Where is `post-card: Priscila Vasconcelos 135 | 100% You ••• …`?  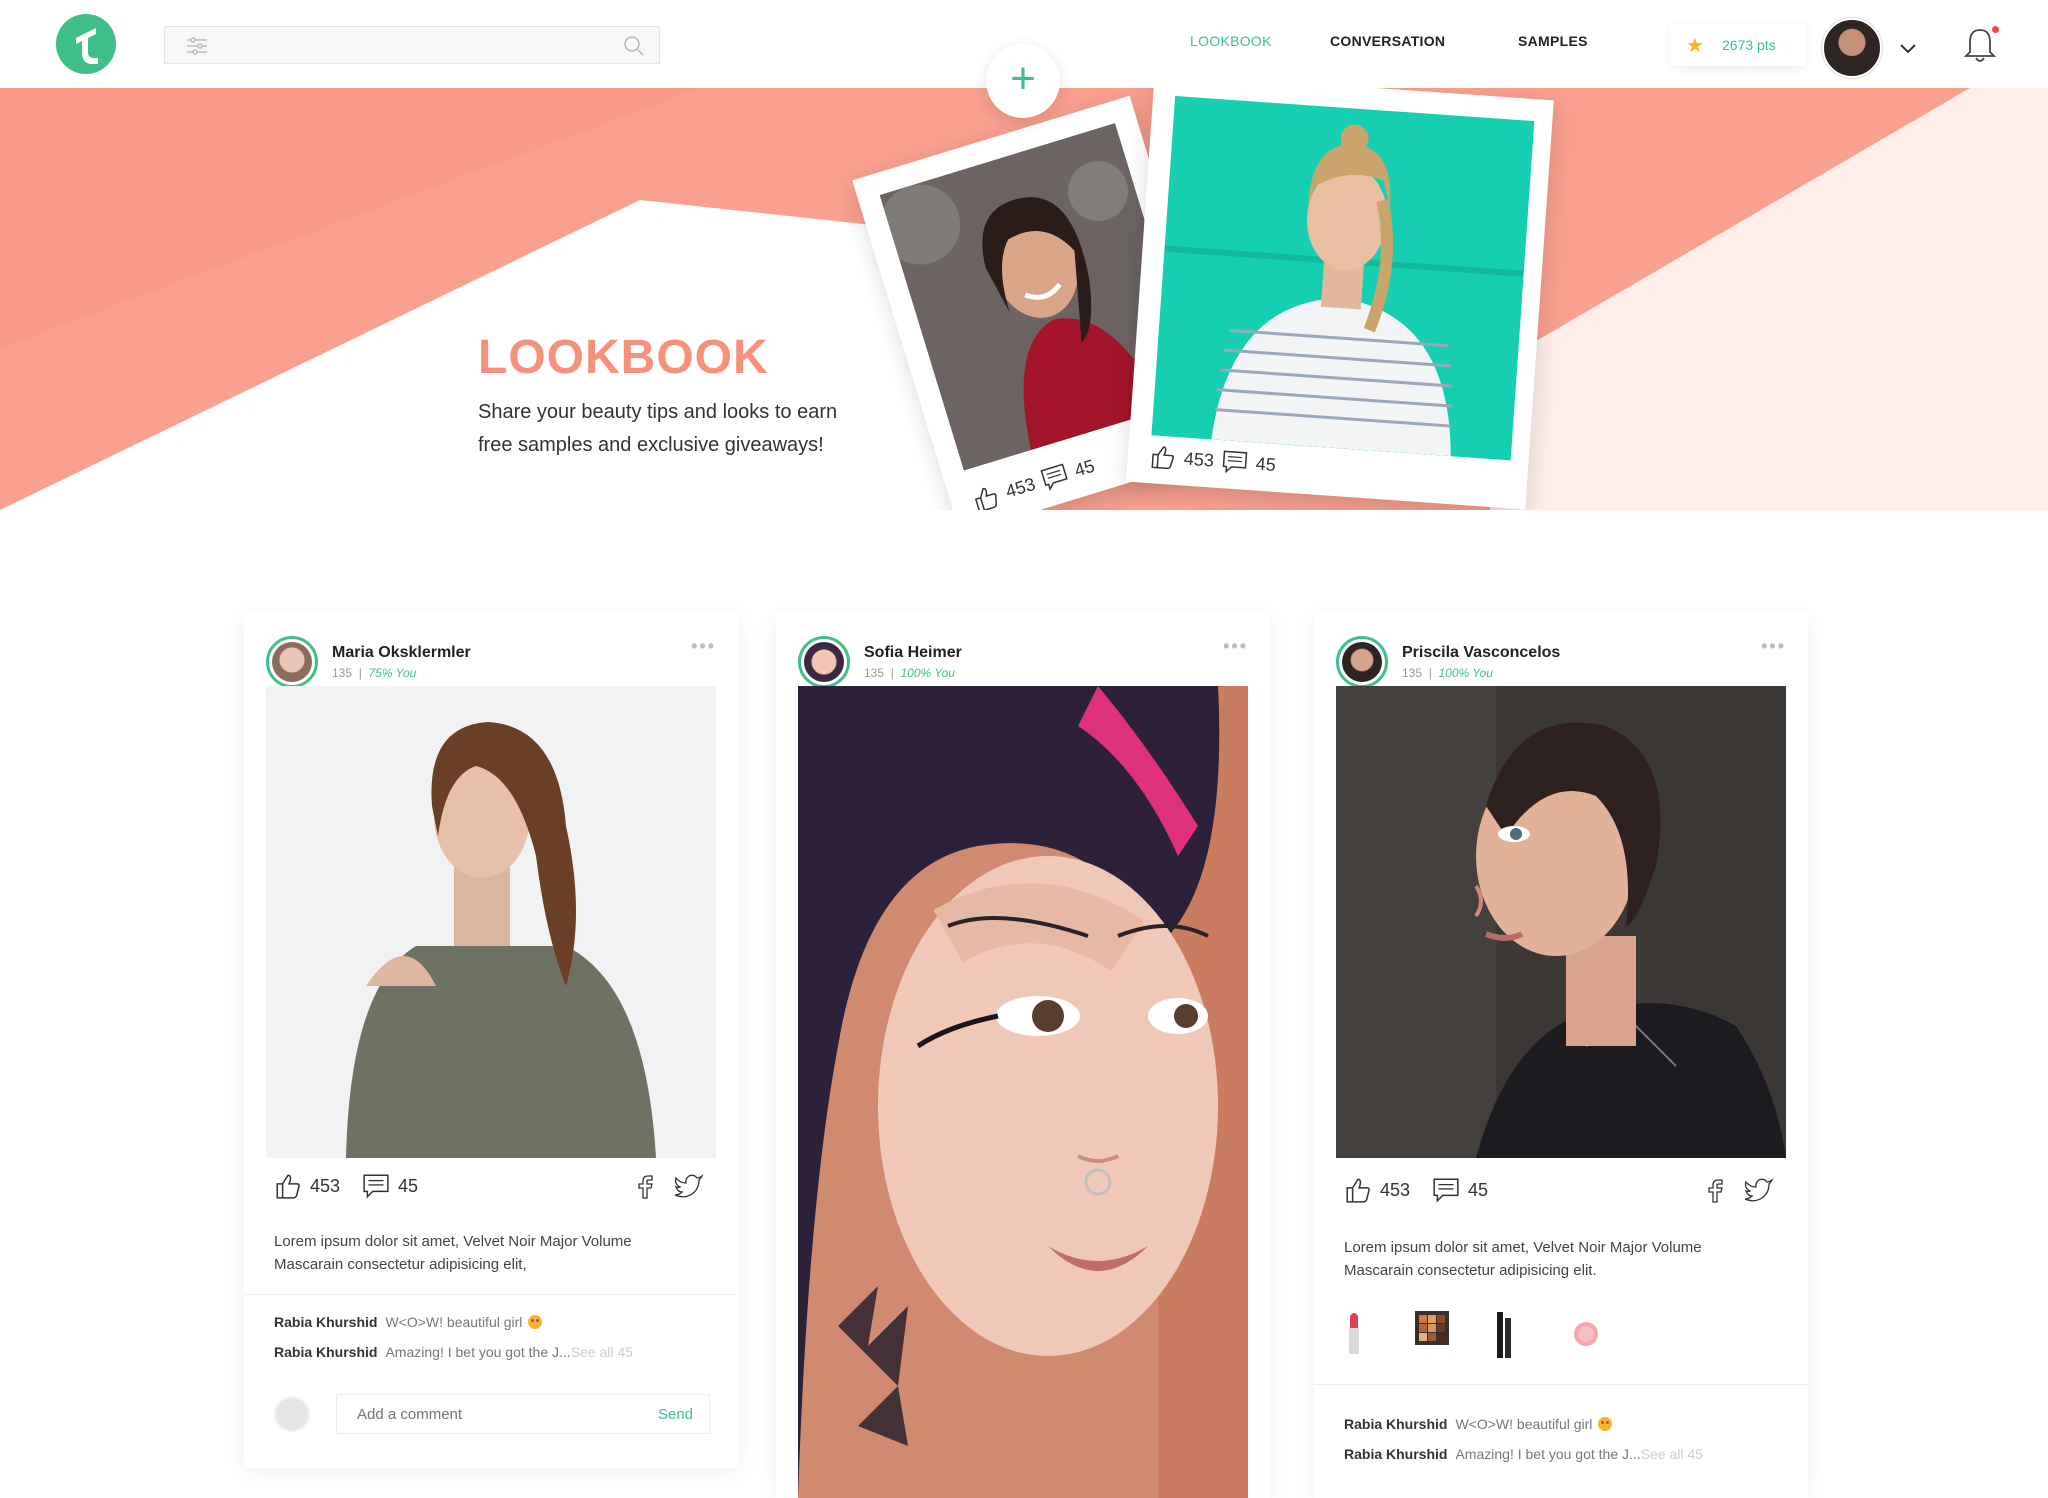 post-card: Priscila Vasconcelos 135 | 100% You ••• … is located at coordinates (1561, 1055).